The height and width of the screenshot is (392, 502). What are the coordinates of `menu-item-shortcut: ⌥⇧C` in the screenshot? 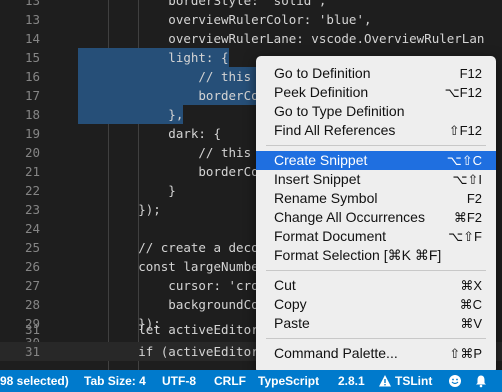 It's located at (464, 160).